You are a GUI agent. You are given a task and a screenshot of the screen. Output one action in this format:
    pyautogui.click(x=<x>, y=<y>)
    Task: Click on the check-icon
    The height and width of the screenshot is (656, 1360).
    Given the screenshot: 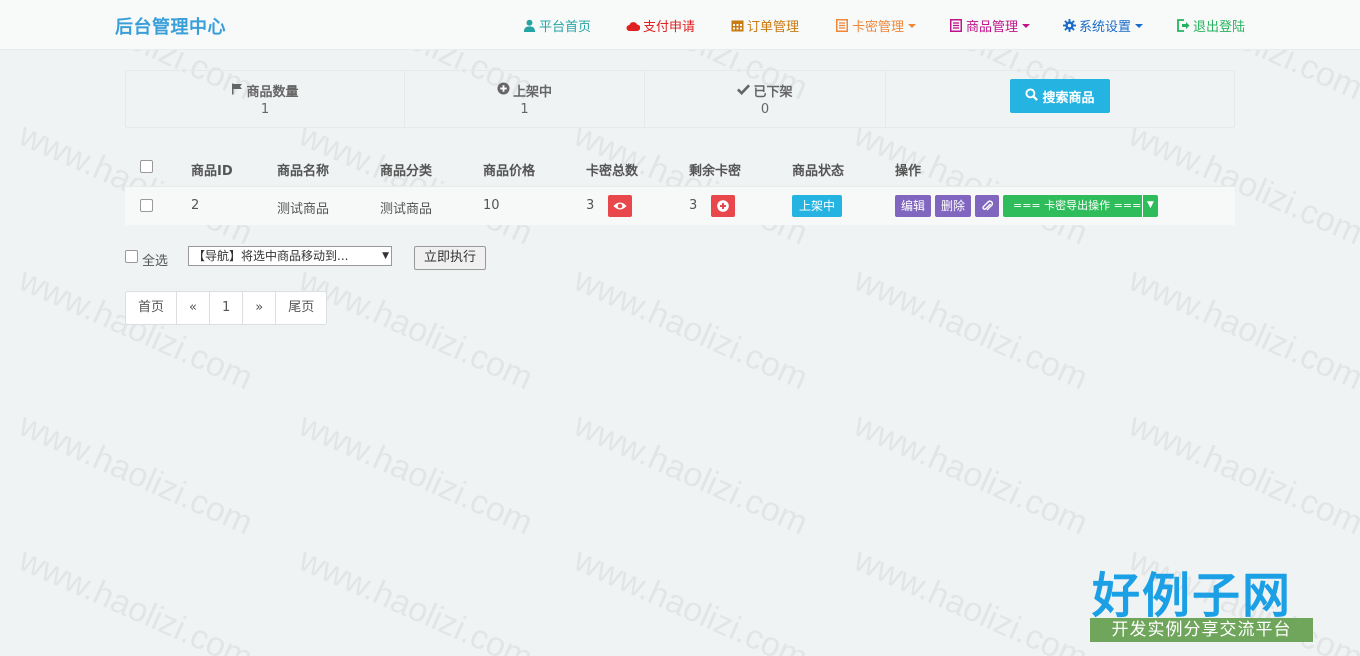 What is the action you would take?
    pyautogui.click(x=744, y=91)
    